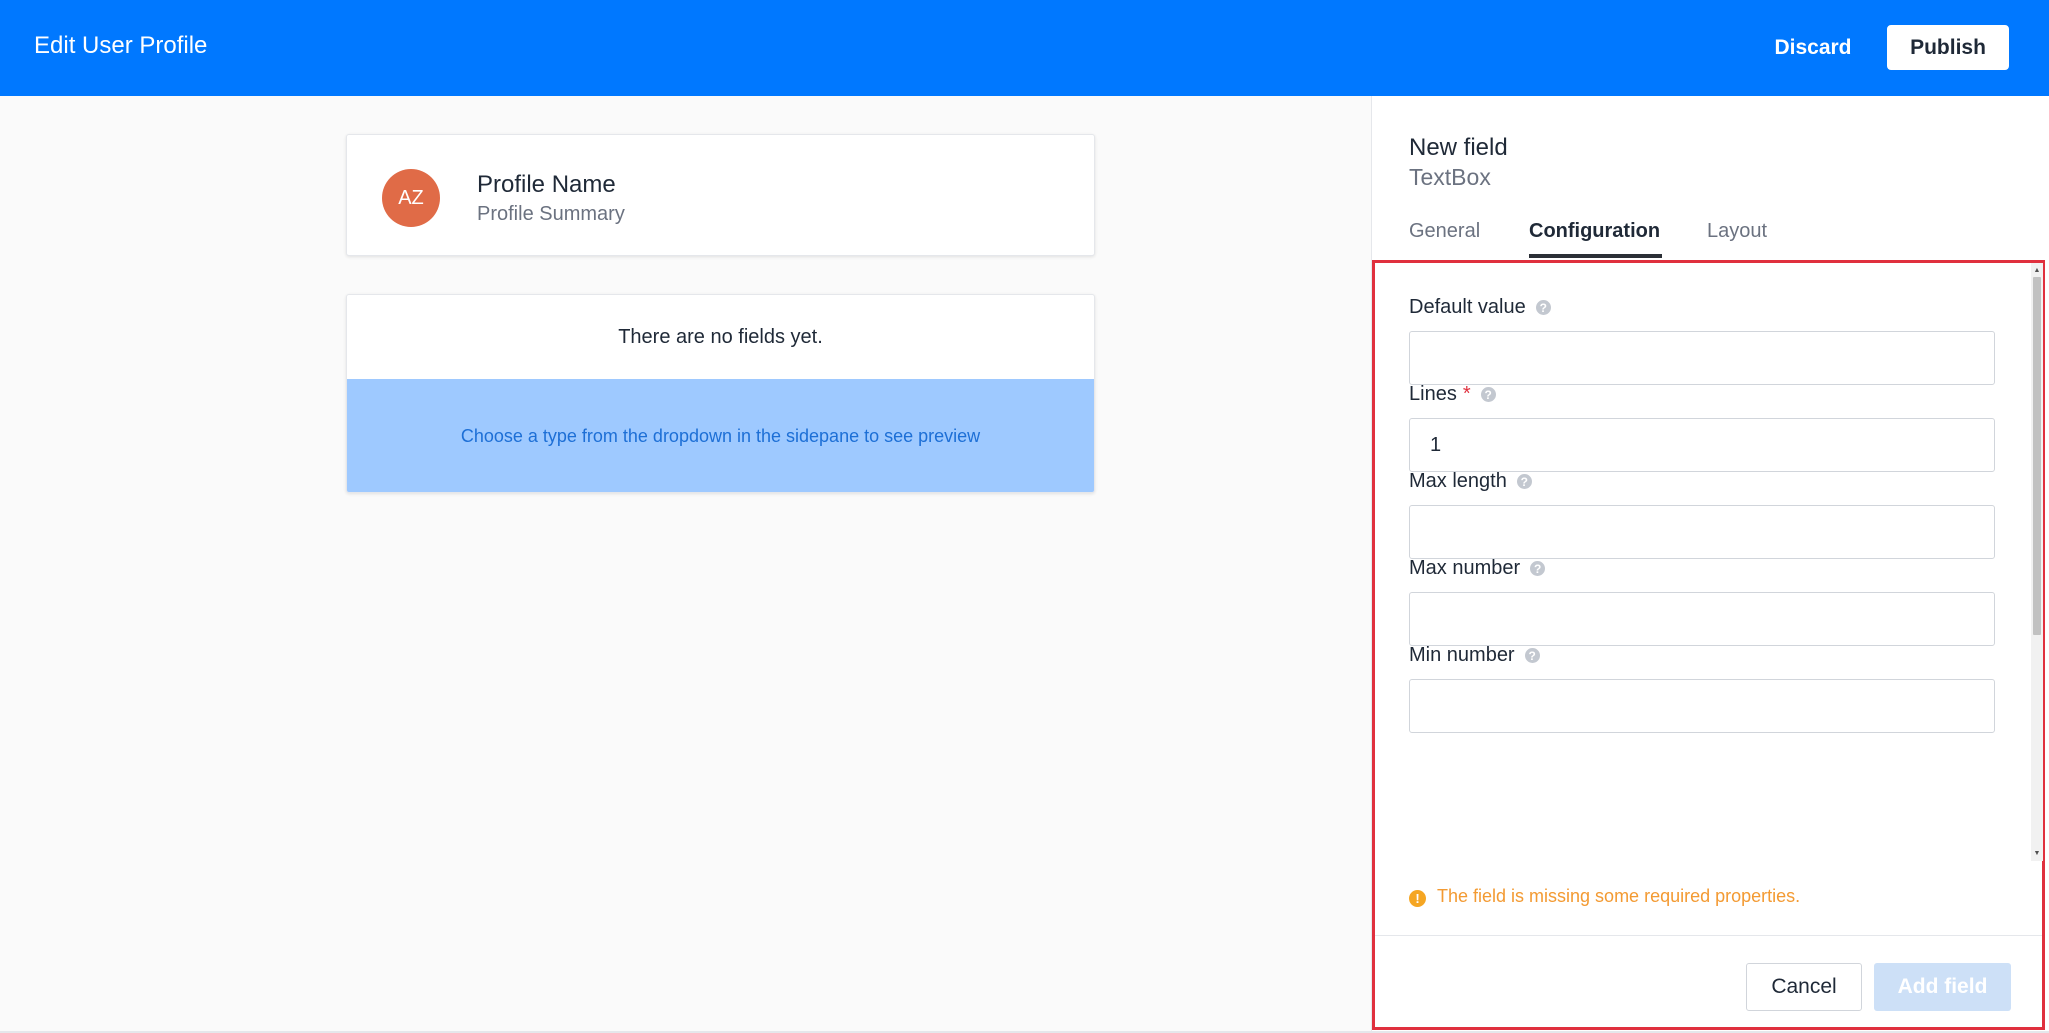 Image resolution: width=2049 pixels, height=1033 pixels. I want to click on lines-label: Lines * ?, so click(1452, 394).